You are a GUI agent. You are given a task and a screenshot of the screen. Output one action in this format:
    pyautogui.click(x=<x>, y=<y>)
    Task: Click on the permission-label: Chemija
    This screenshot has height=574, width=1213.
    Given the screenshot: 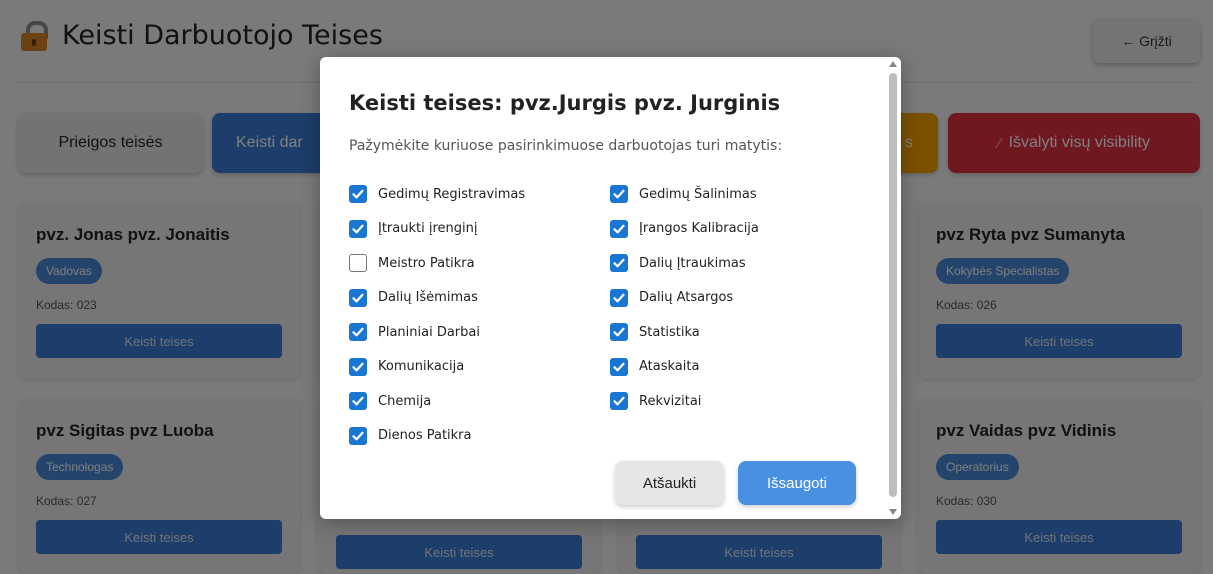 What is the action you would take?
    pyautogui.click(x=405, y=401)
    